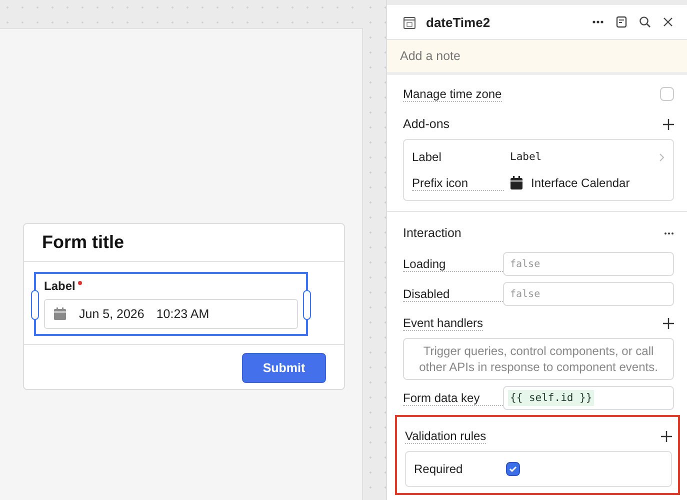 Image resolution: width=687 pixels, height=500 pixels. Describe the element at coordinates (60, 286) in the screenshot. I see `field-label: Label` at that location.